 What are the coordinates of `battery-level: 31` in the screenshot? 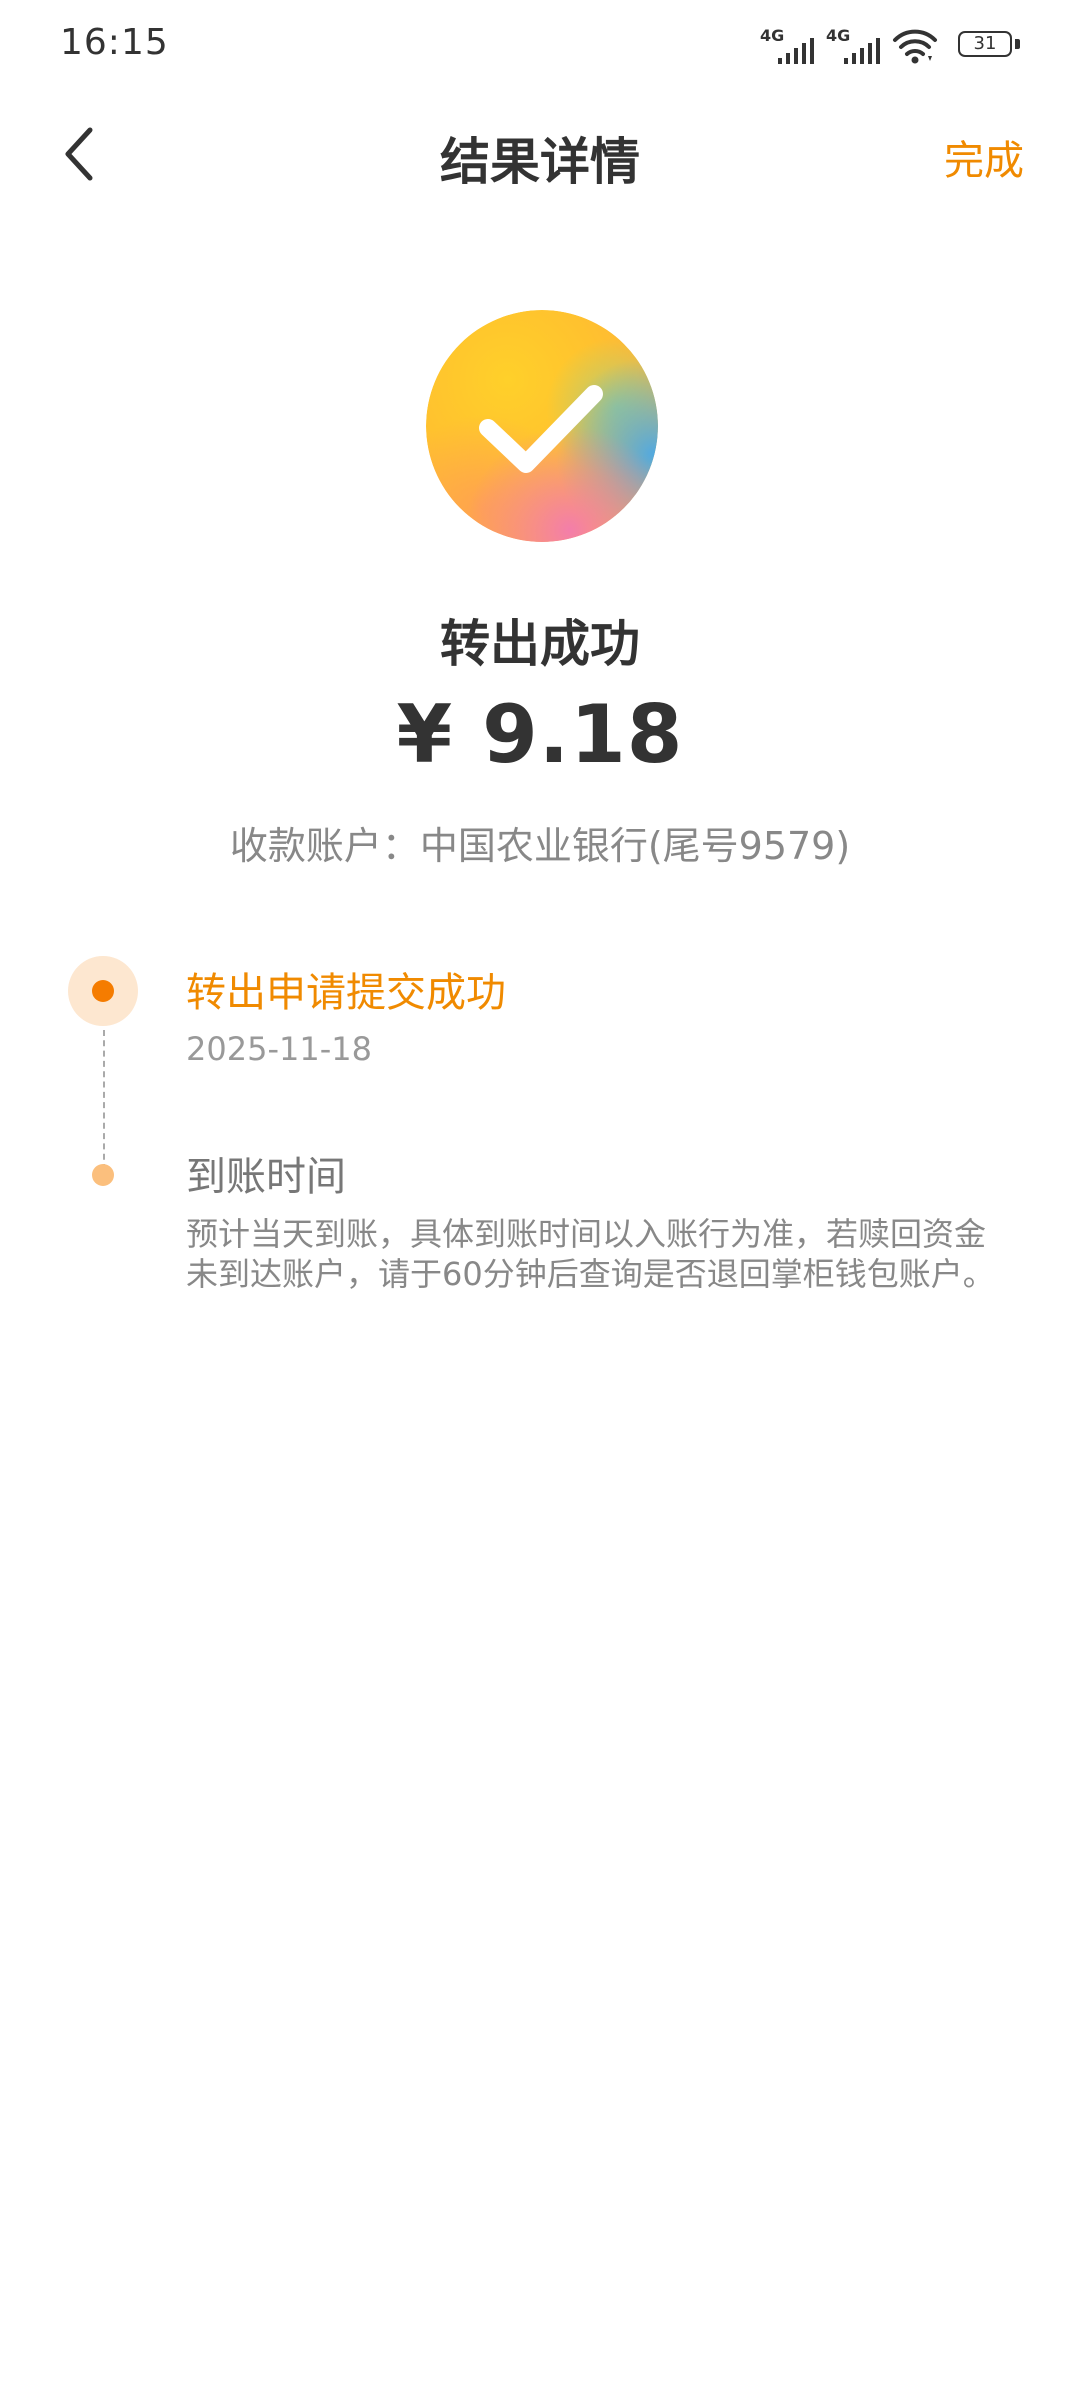 It's located at (985, 43).